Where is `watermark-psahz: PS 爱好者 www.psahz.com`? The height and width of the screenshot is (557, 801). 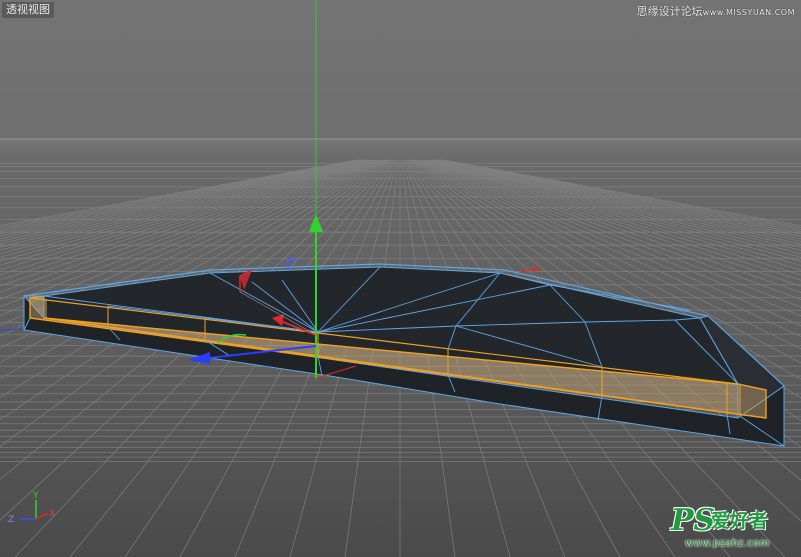
watermark-psahz: PS 爱好者 www.psahz.com is located at coordinates (733, 529).